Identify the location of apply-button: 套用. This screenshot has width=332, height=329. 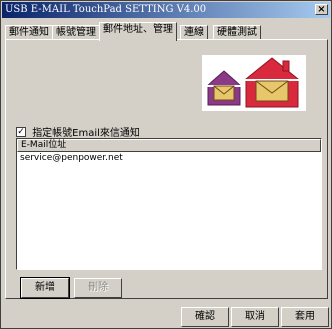
(305, 317).